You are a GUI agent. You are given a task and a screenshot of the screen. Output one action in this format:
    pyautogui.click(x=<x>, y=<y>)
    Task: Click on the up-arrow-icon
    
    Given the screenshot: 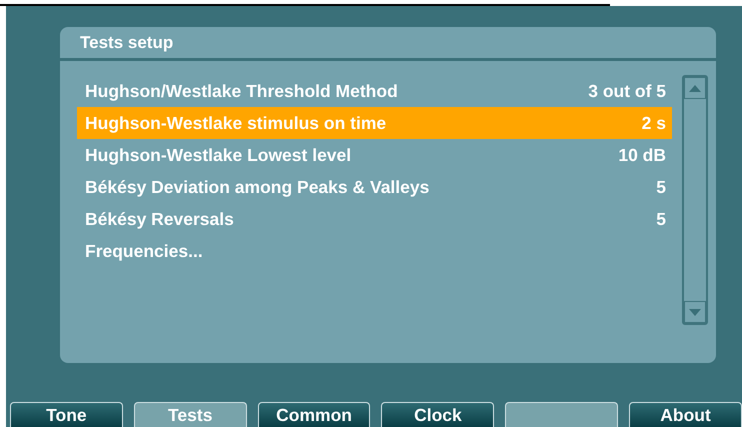 What is the action you would take?
    pyautogui.click(x=695, y=88)
    